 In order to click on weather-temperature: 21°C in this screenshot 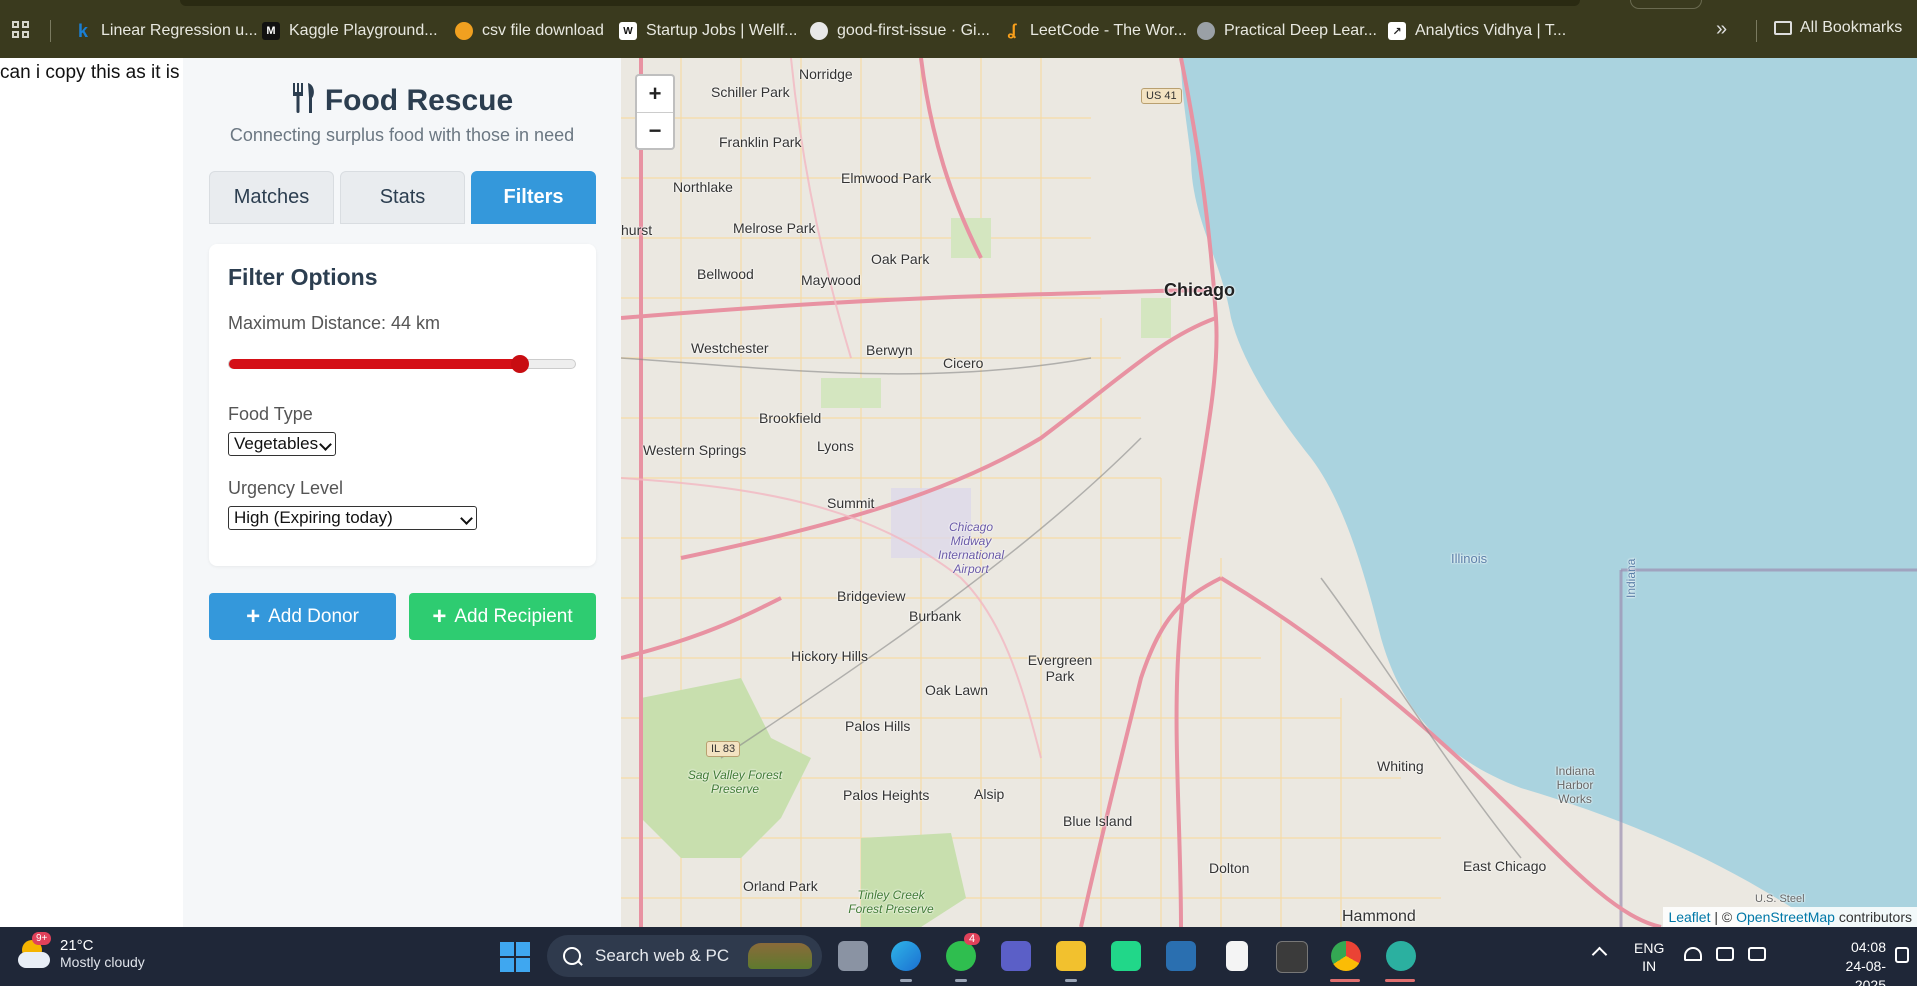, I will do `click(77, 945)`.